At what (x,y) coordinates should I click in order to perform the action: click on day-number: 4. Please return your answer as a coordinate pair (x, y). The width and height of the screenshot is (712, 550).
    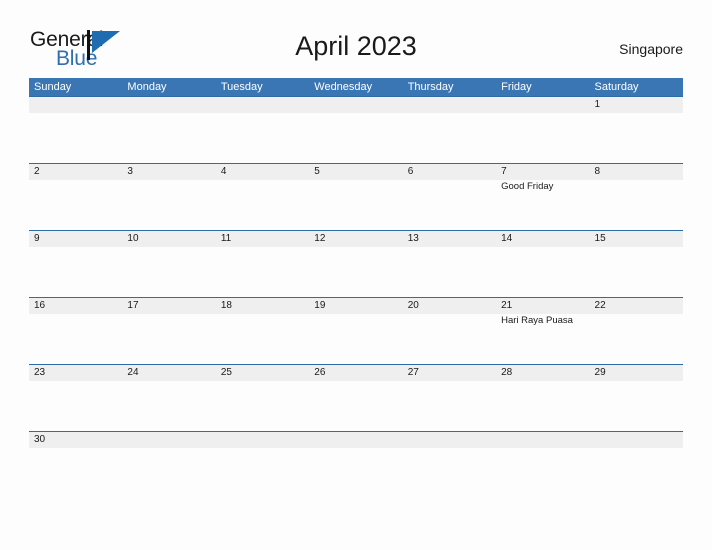
    Looking at the image, I should click on (262, 172).